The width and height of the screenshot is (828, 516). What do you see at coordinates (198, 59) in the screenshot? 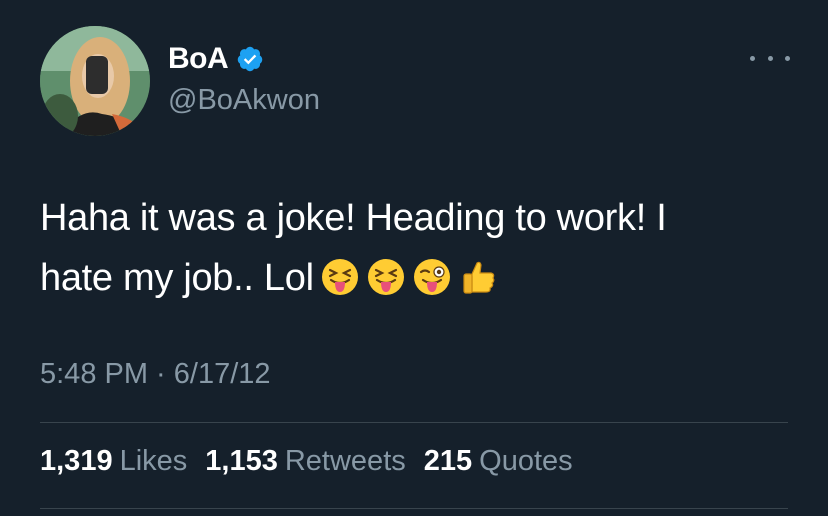
I see `display-name: BoA` at bounding box center [198, 59].